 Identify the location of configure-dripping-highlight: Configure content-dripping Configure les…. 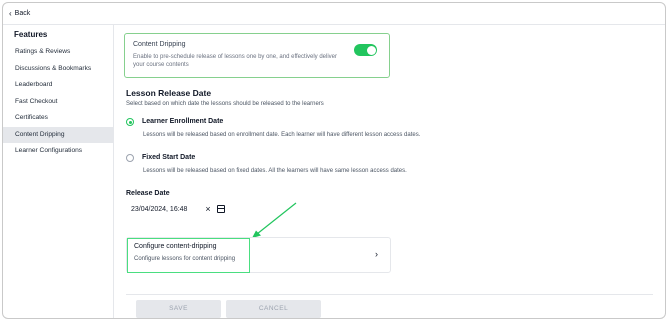
(188, 255).